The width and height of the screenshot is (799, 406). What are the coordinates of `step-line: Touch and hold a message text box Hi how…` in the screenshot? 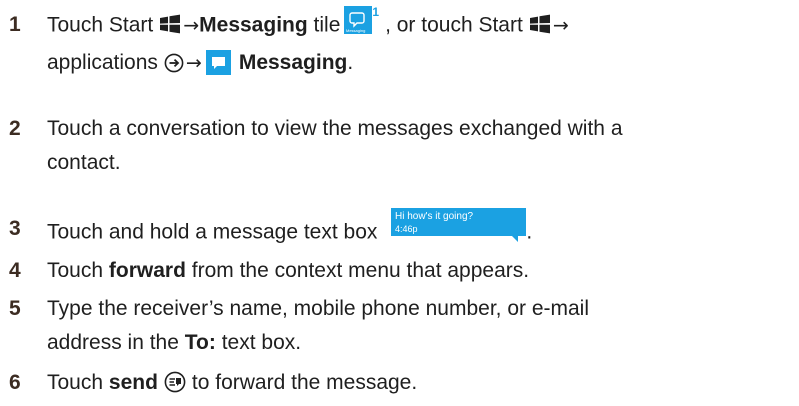 It's located at (417, 226).